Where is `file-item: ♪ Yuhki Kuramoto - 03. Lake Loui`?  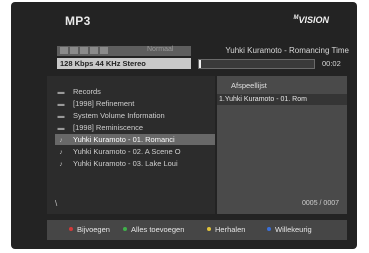
file-item: ♪ Yuhki Kuramoto - 03. Lake Loui is located at coordinates (135, 163).